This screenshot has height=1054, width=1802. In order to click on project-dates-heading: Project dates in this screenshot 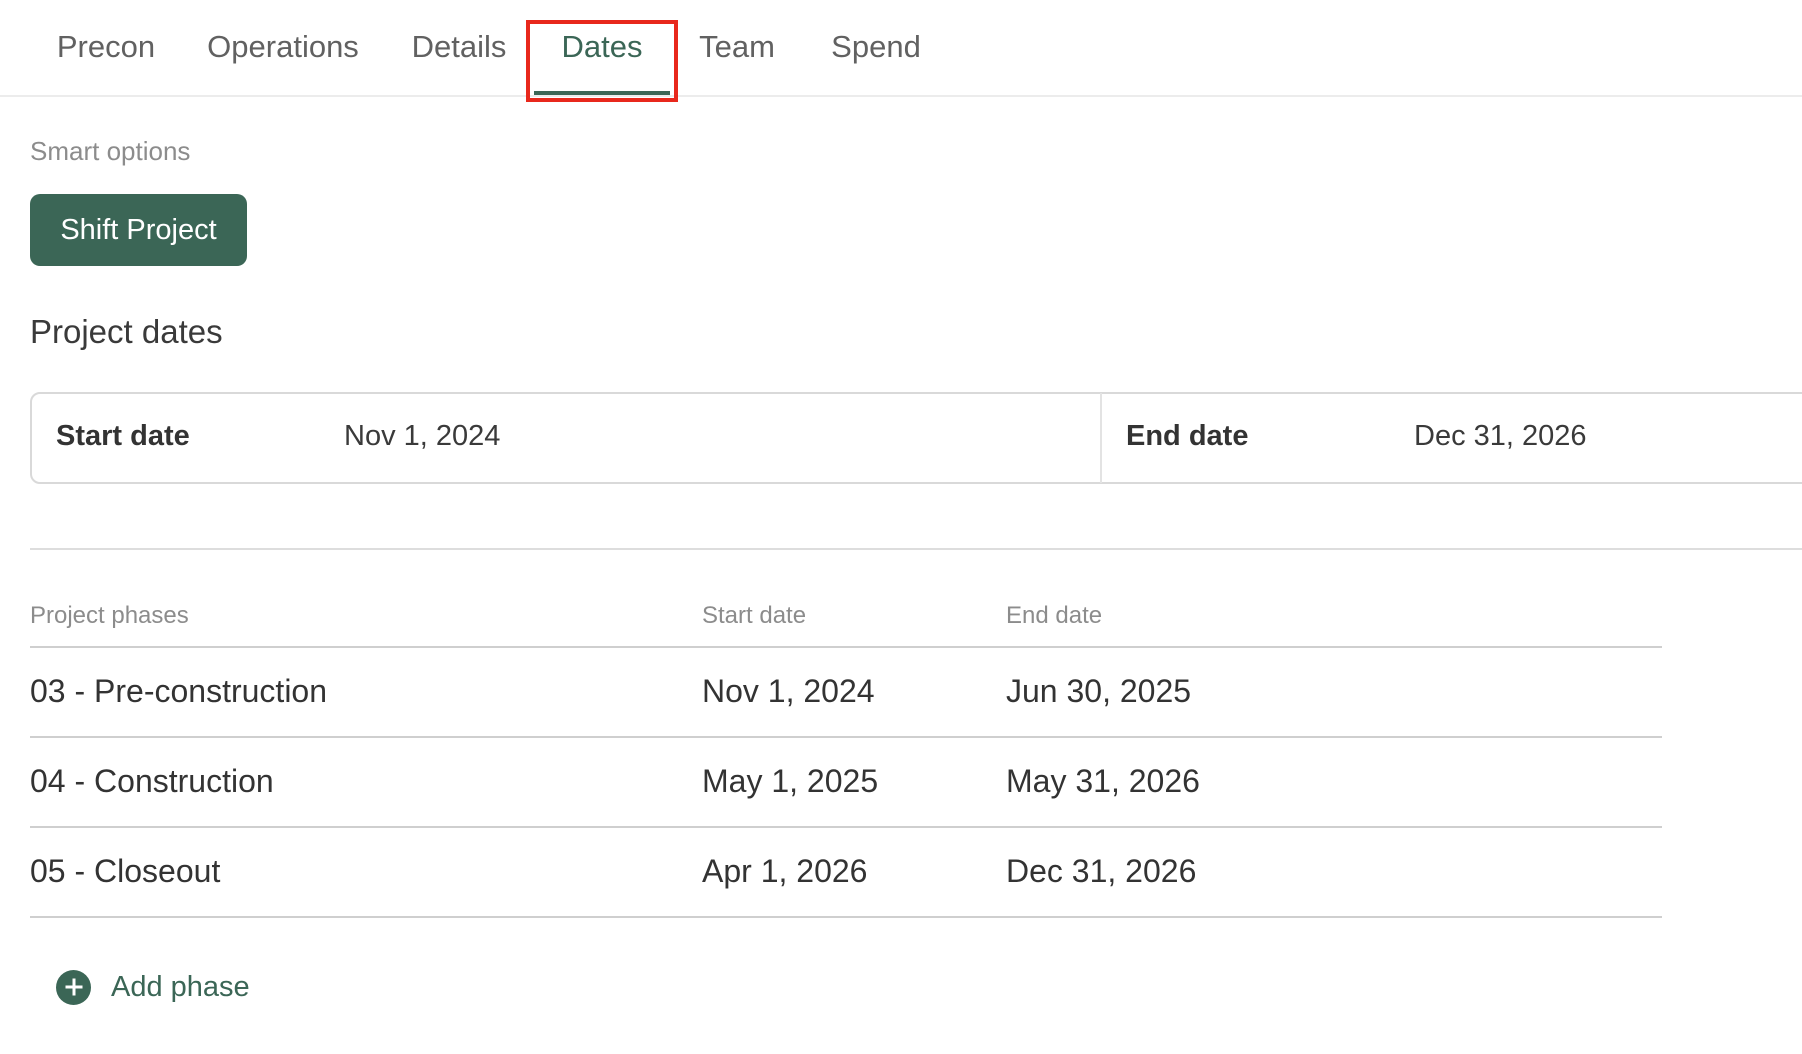, I will do `click(126, 331)`.